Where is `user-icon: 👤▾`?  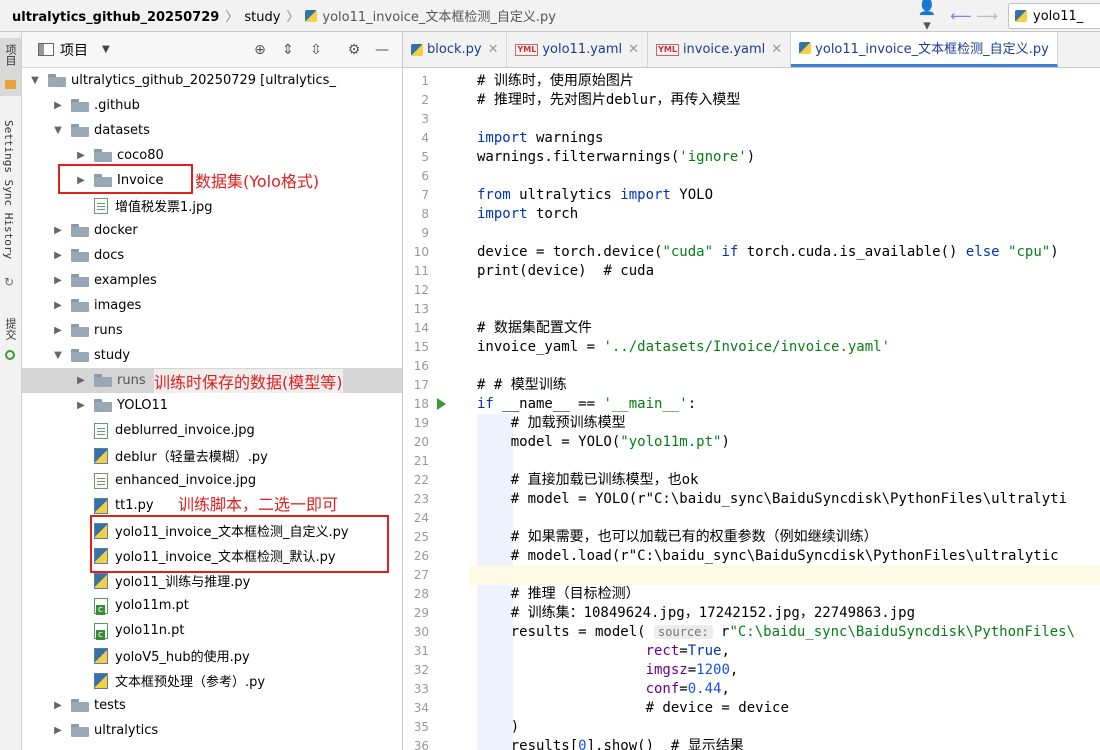
user-icon: 👤▾ is located at coordinates (927, 17).